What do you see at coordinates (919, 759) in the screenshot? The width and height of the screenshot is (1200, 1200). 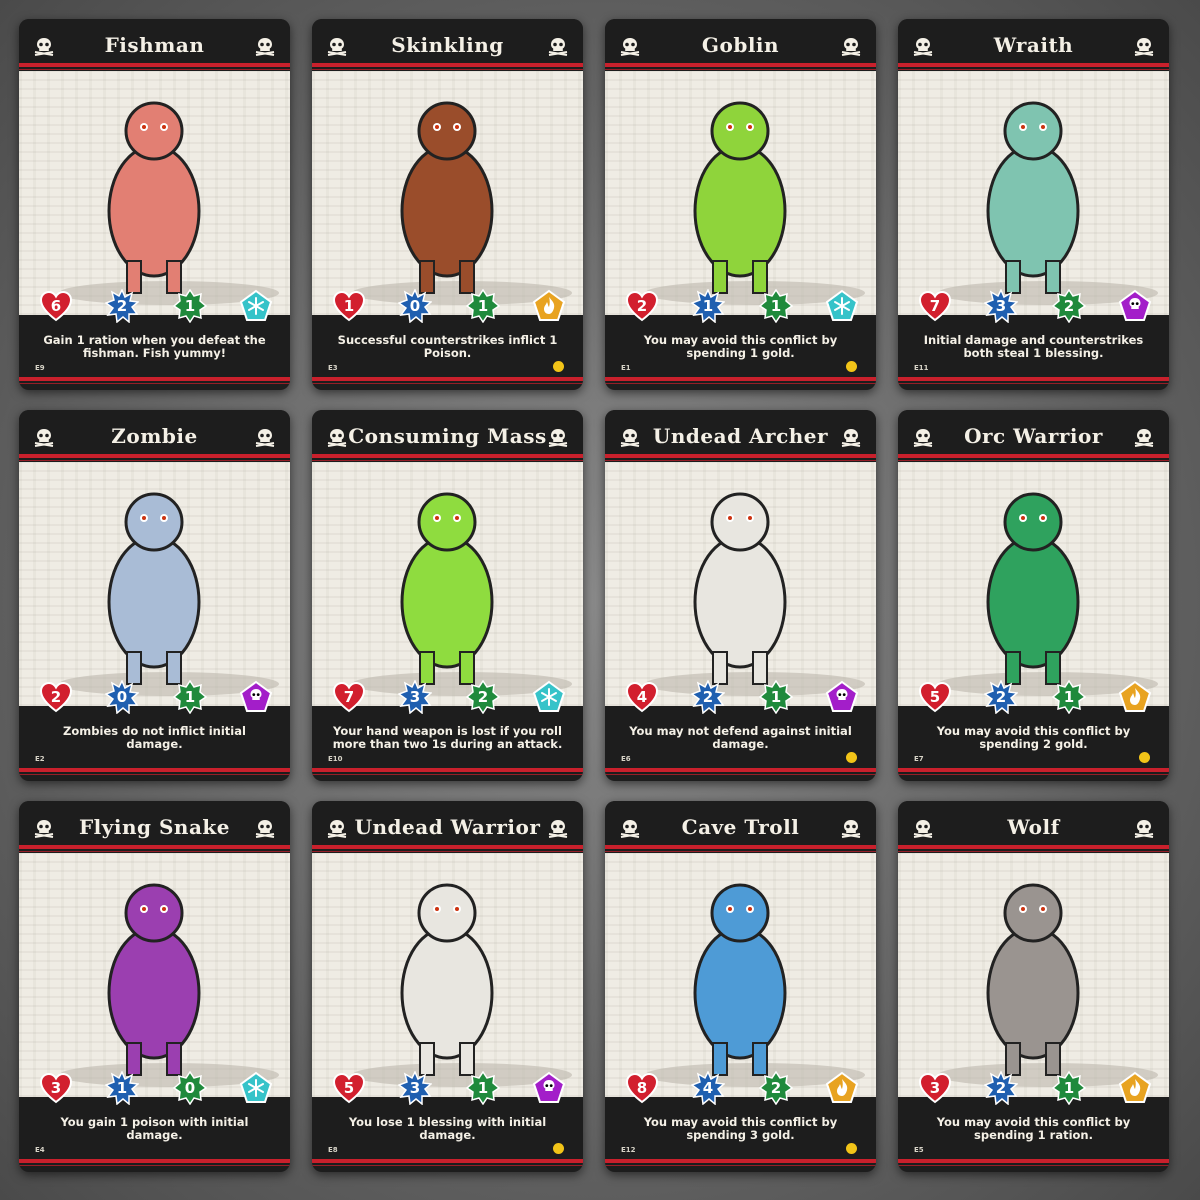 I see `card-code: E7` at bounding box center [919, 759].